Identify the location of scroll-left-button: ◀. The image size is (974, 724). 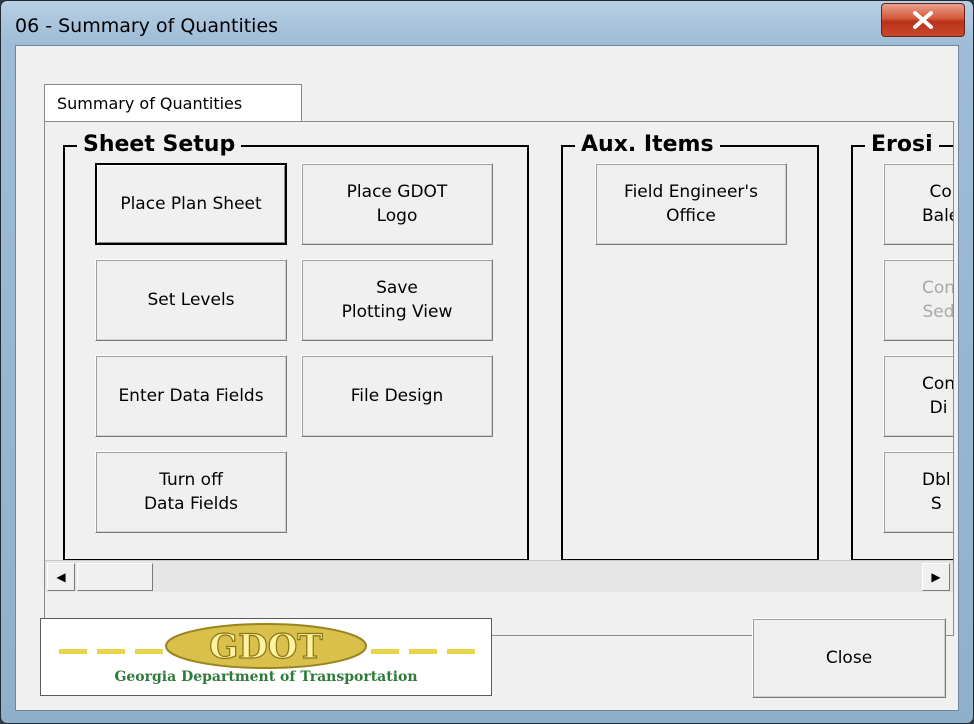
(61, 577).